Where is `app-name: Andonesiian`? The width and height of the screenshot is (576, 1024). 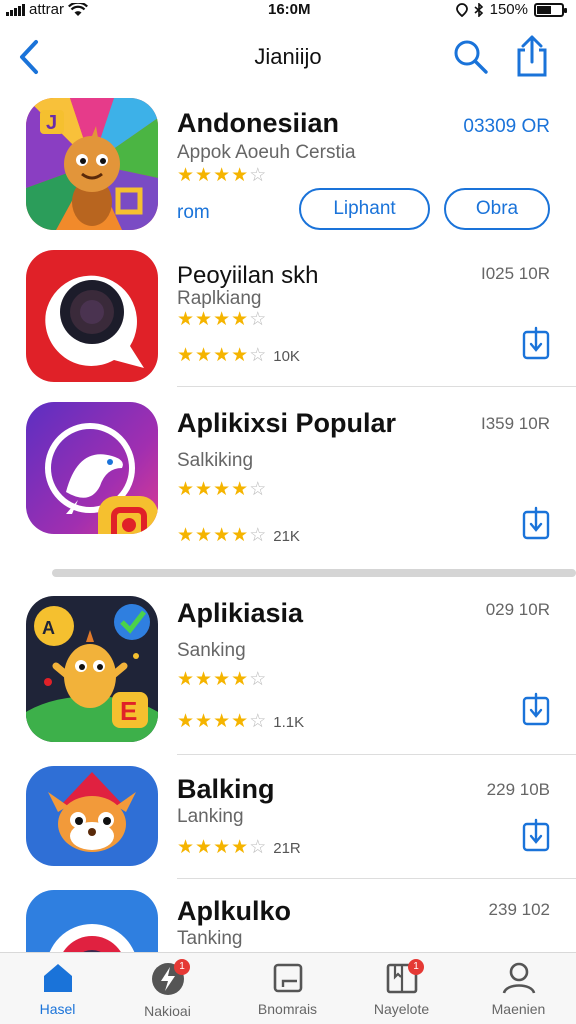 app-name: Andonesiian is located at coordinates (258, 123).